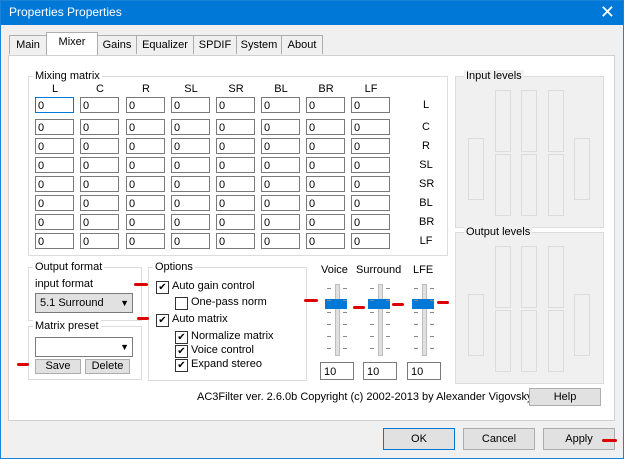 Image resolution: width=624 pixels, height=459 pixels. I want to click on matrix-preset-combo: ▼, so click(84, 347).